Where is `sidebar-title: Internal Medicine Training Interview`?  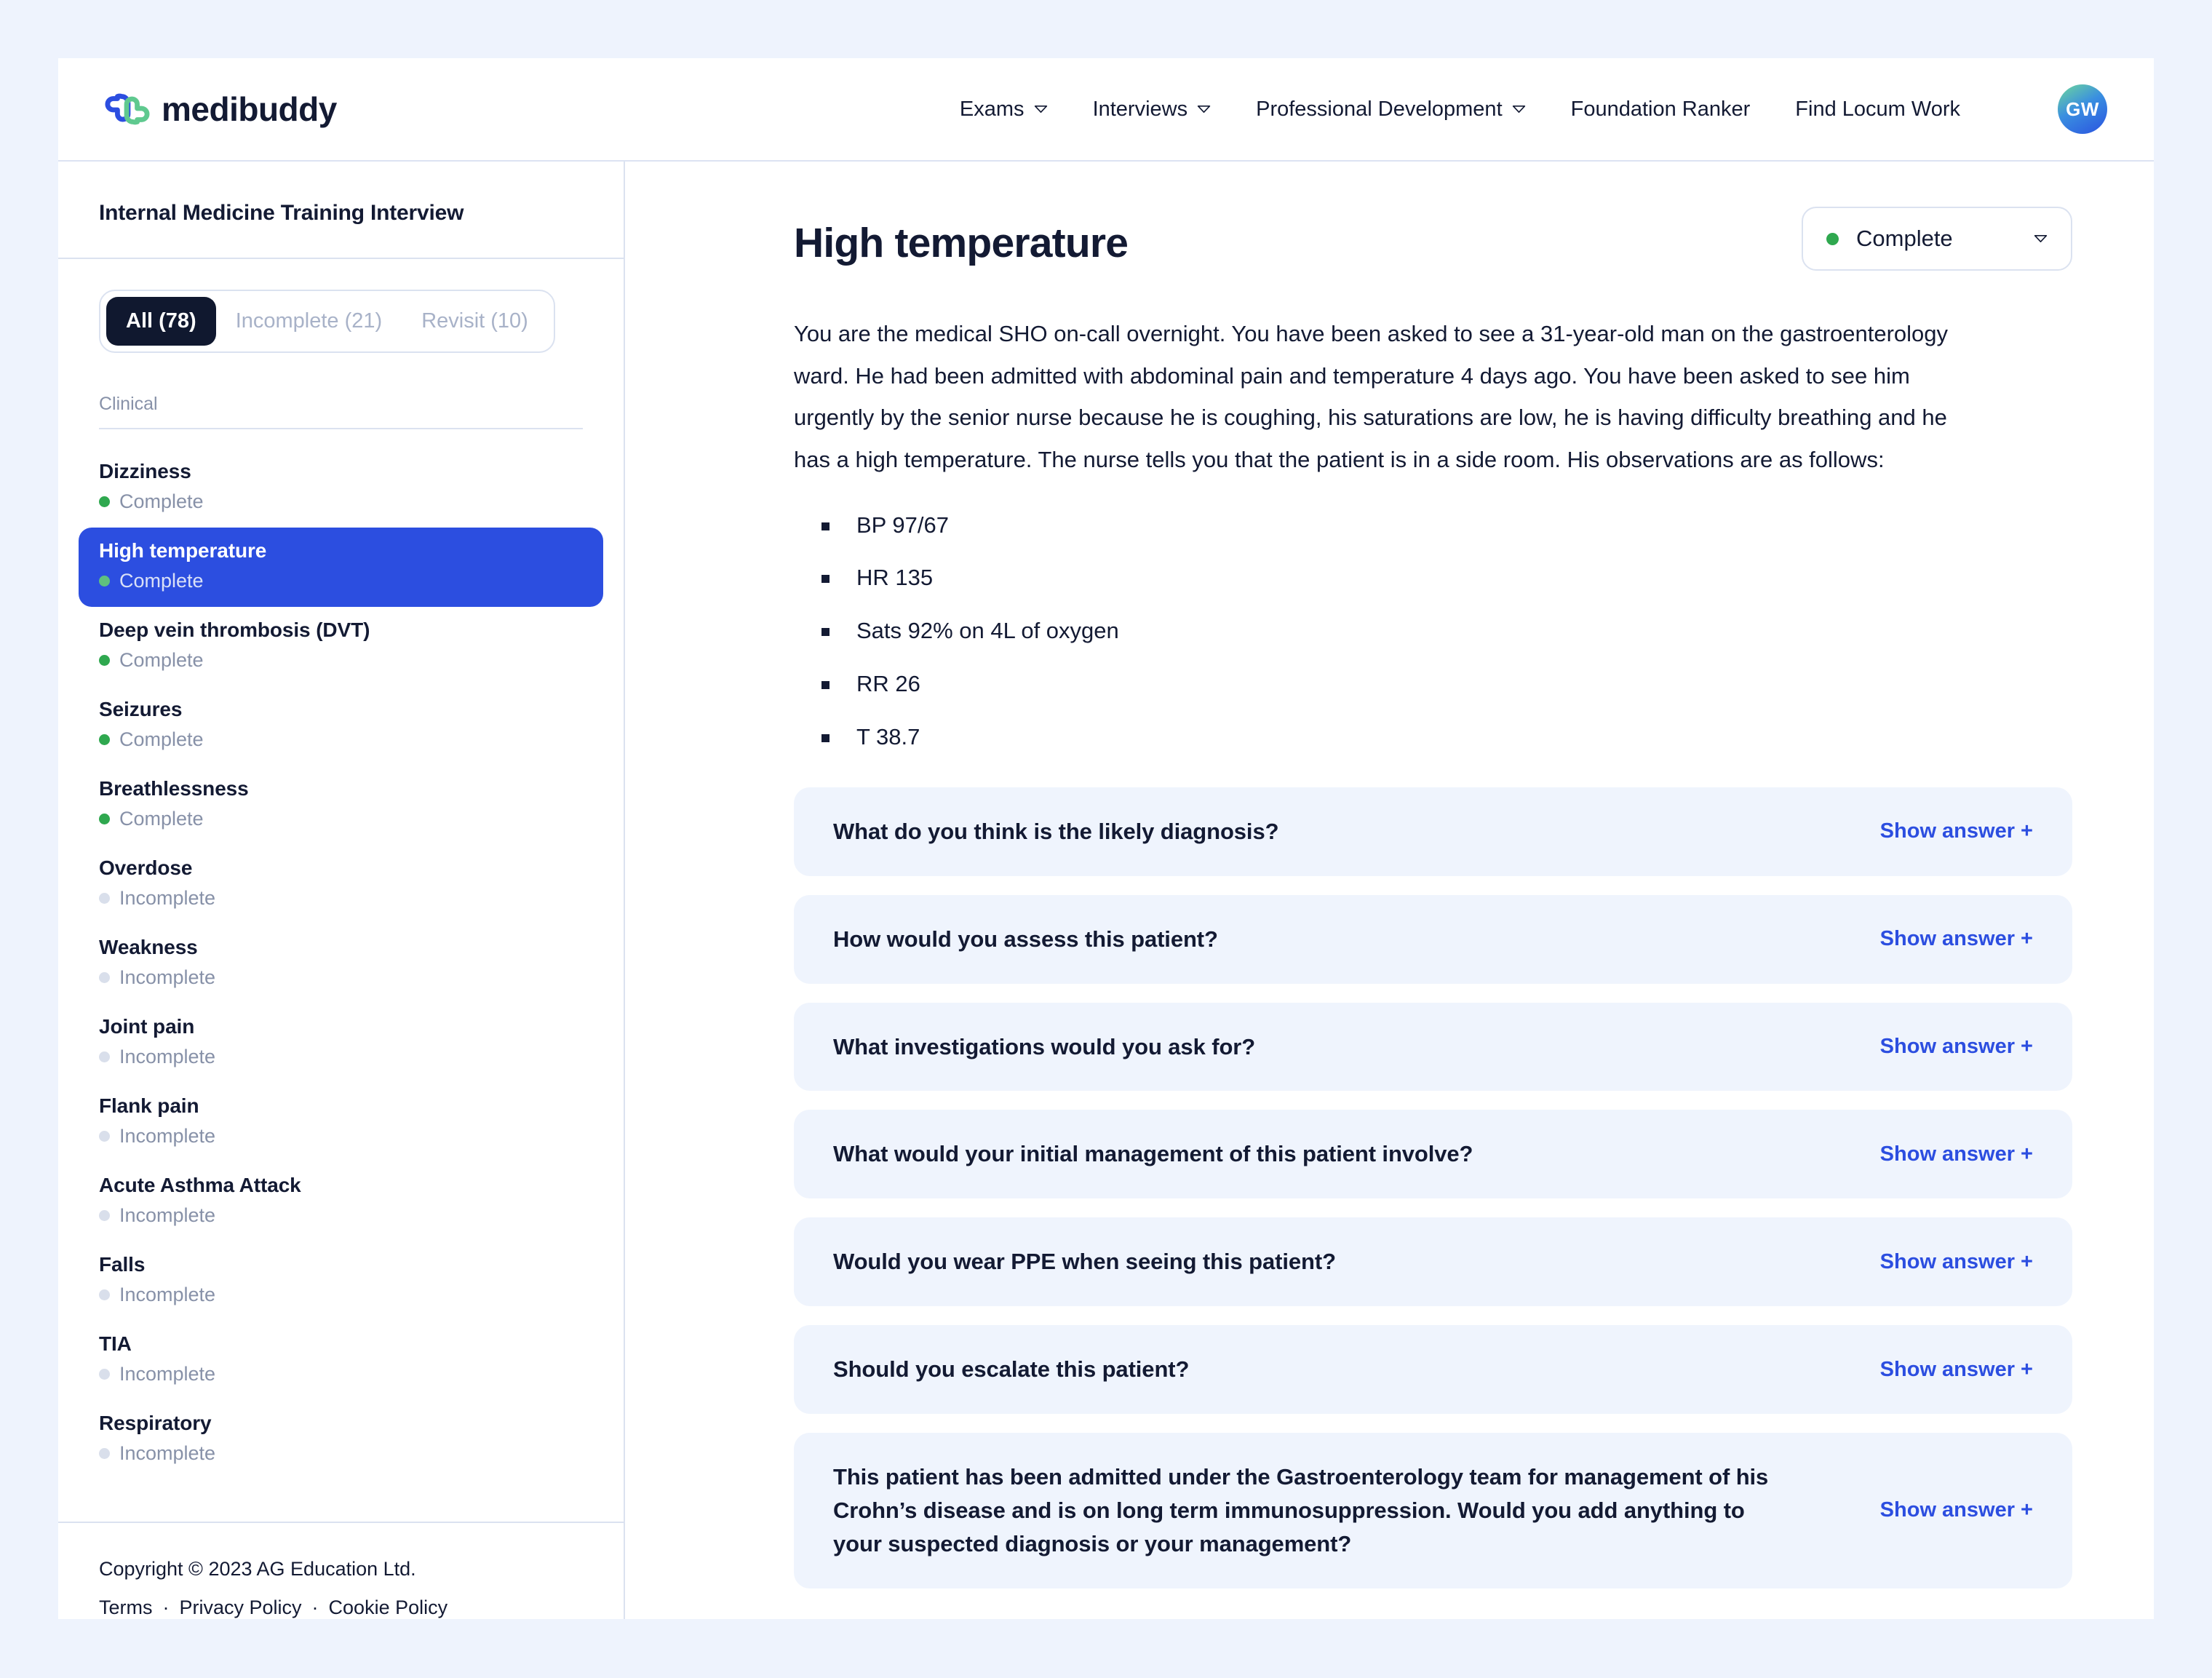 sidebar-title: Internal Medicine Training Interview is located at coordinates (281, 213).